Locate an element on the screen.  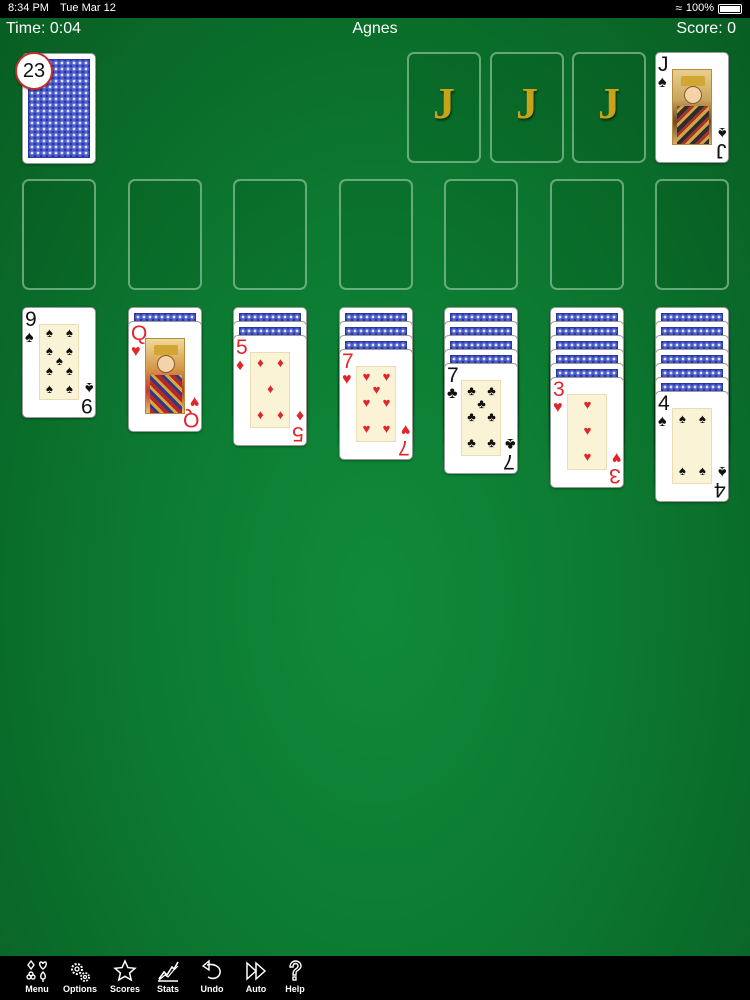
options-button: Options is located at coordinates (80, 979).